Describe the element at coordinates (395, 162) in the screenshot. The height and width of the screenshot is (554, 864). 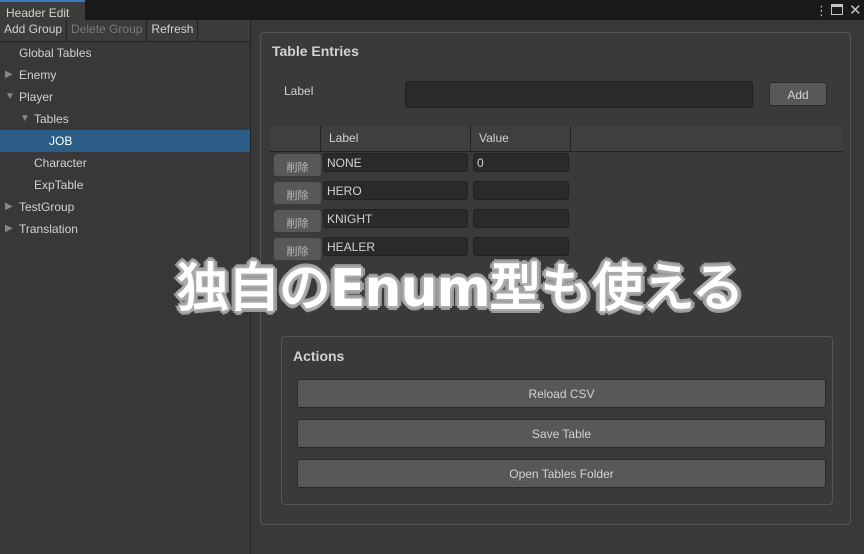
I see `row-label-input: NONE` at that location.